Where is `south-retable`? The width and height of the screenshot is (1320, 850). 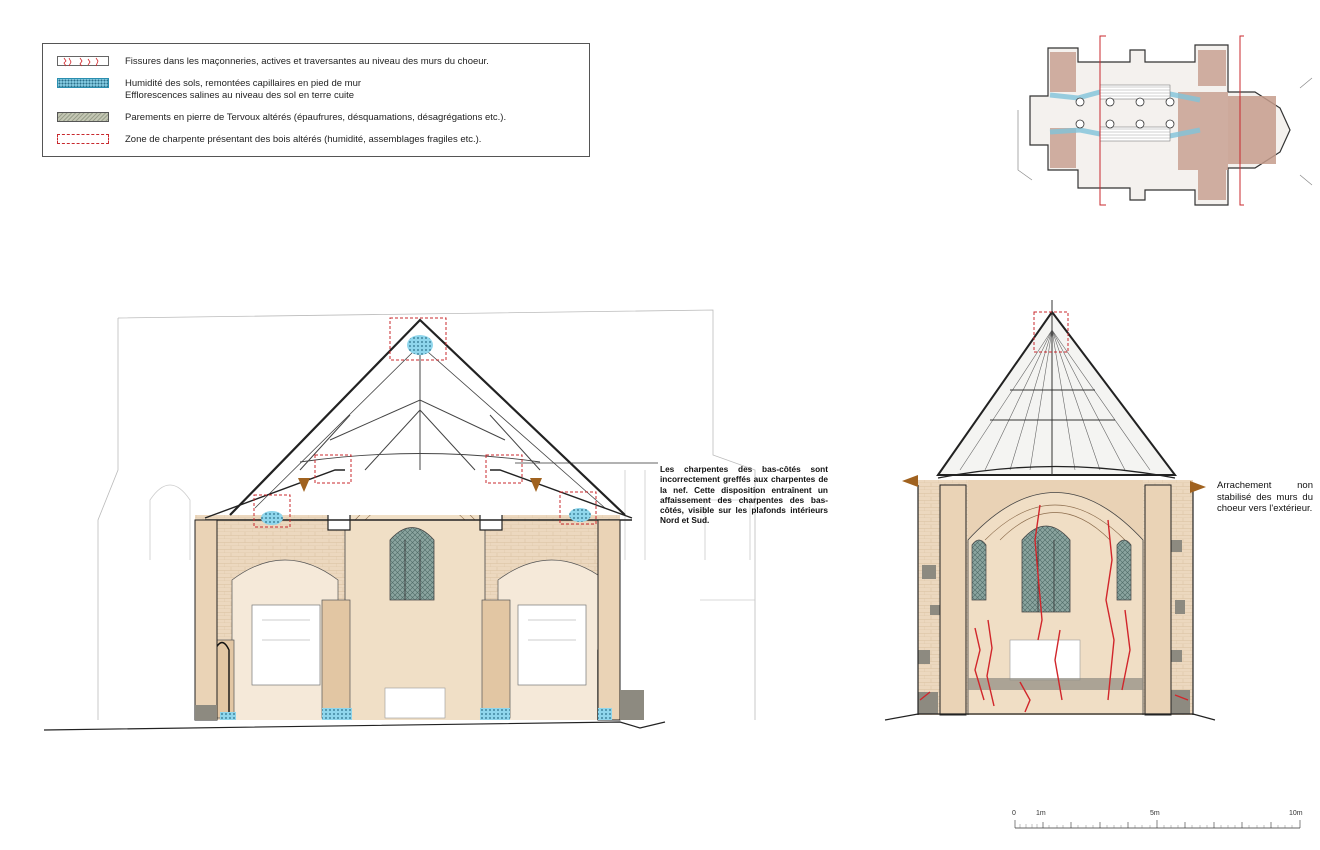 south-retable is located at coordinates (552, 645).